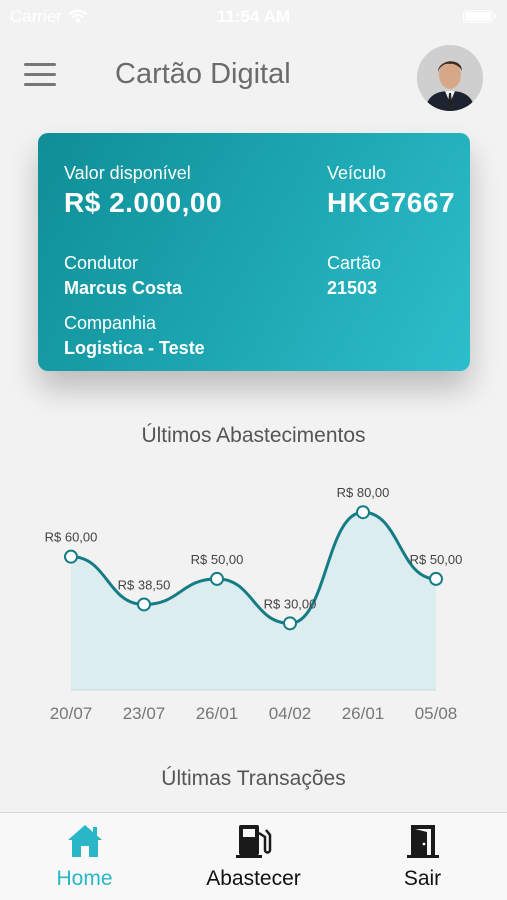 Image resolution: width=507 pixels, height=900 pixels. Describe the element at coordinates (436, 713) in the screenshot. I see `chart-x-tick-label: 05/08` at that location.